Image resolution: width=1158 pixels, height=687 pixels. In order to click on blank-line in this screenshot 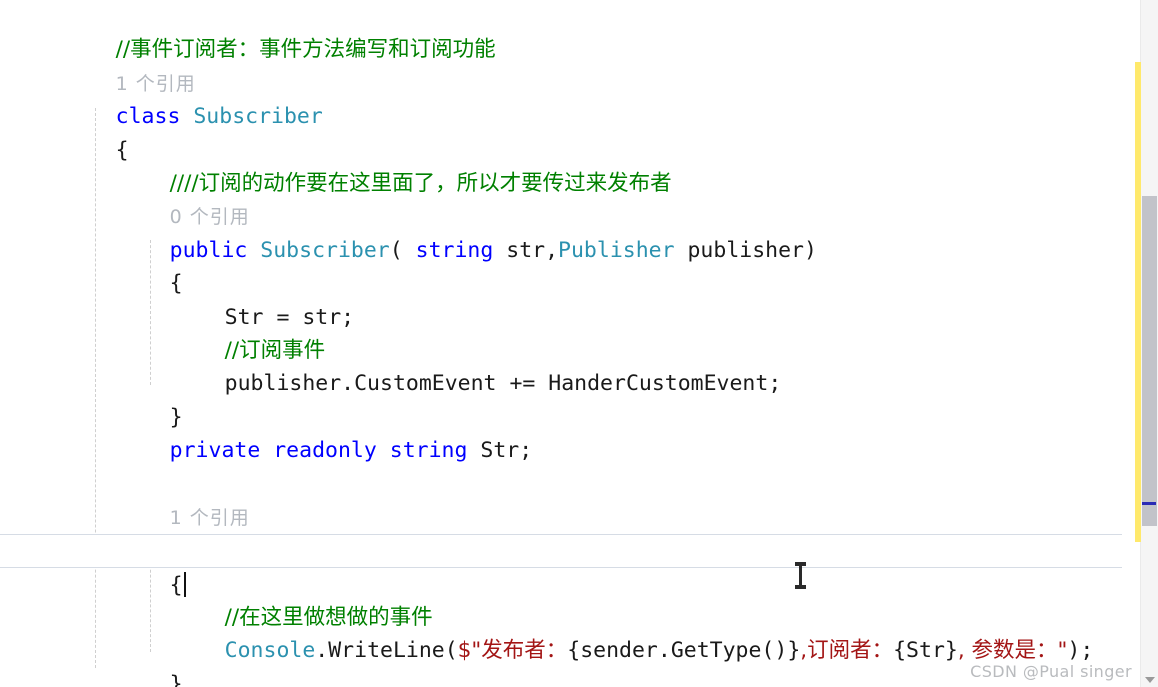, I will do `click(561, 450)`.